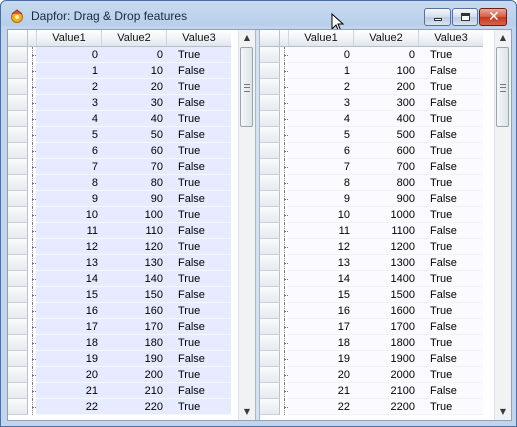 The image size is (517, 427). Describe the element at coordinates (68, 135) in the screenshot. I see `cell-value1: 5` at that location.